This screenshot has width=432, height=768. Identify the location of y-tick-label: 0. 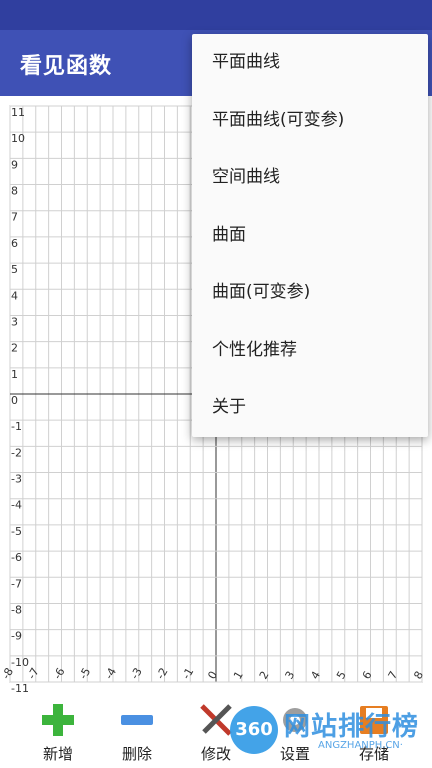
(14, 400).